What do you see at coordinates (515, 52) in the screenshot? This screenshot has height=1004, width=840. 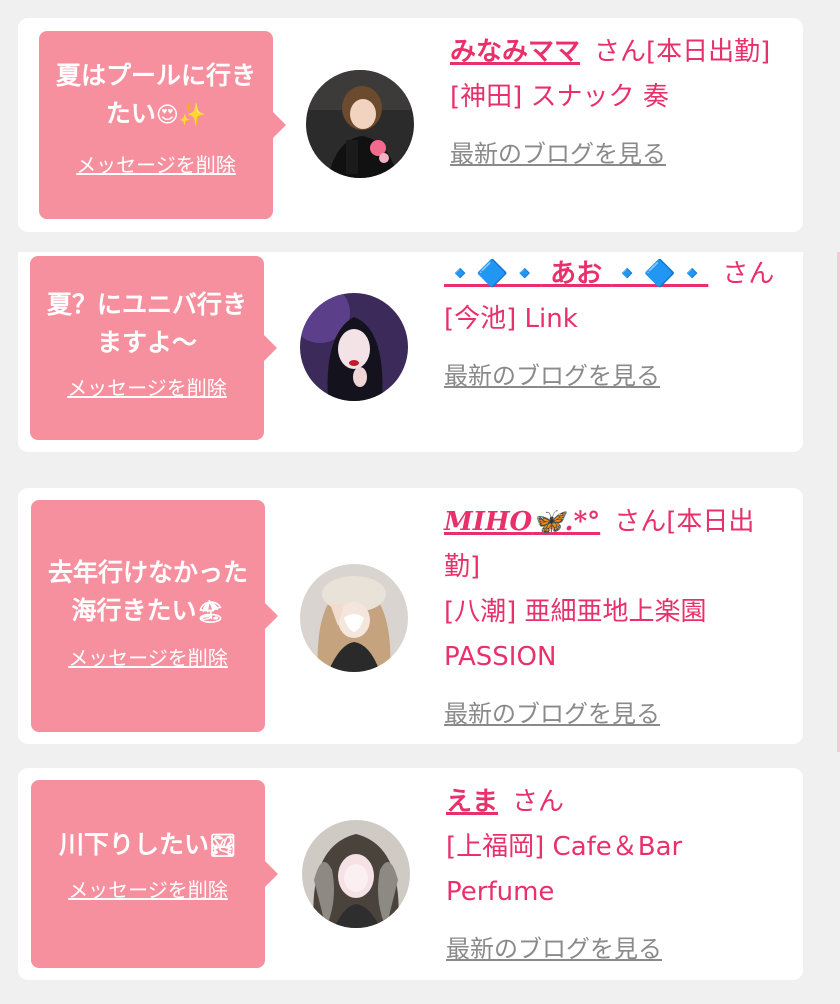 I see `girl-name-link: みなみママ` at bounding box center [515, 52].